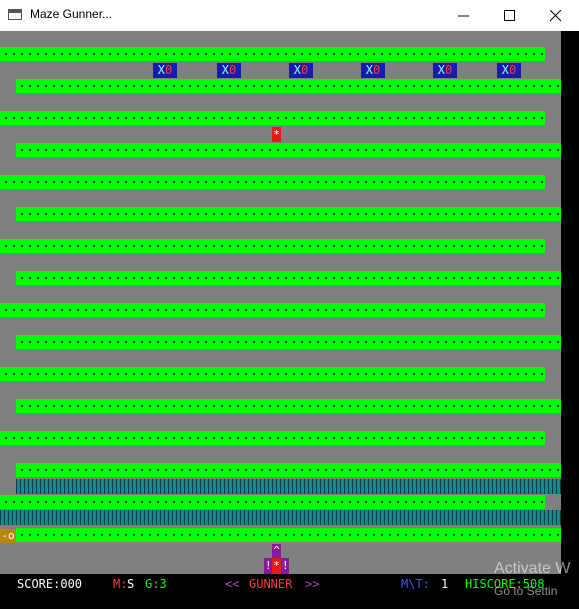 The height and width of the screenshot is (609, 579). I want to click on status-bar-padding, so click(280, 601).